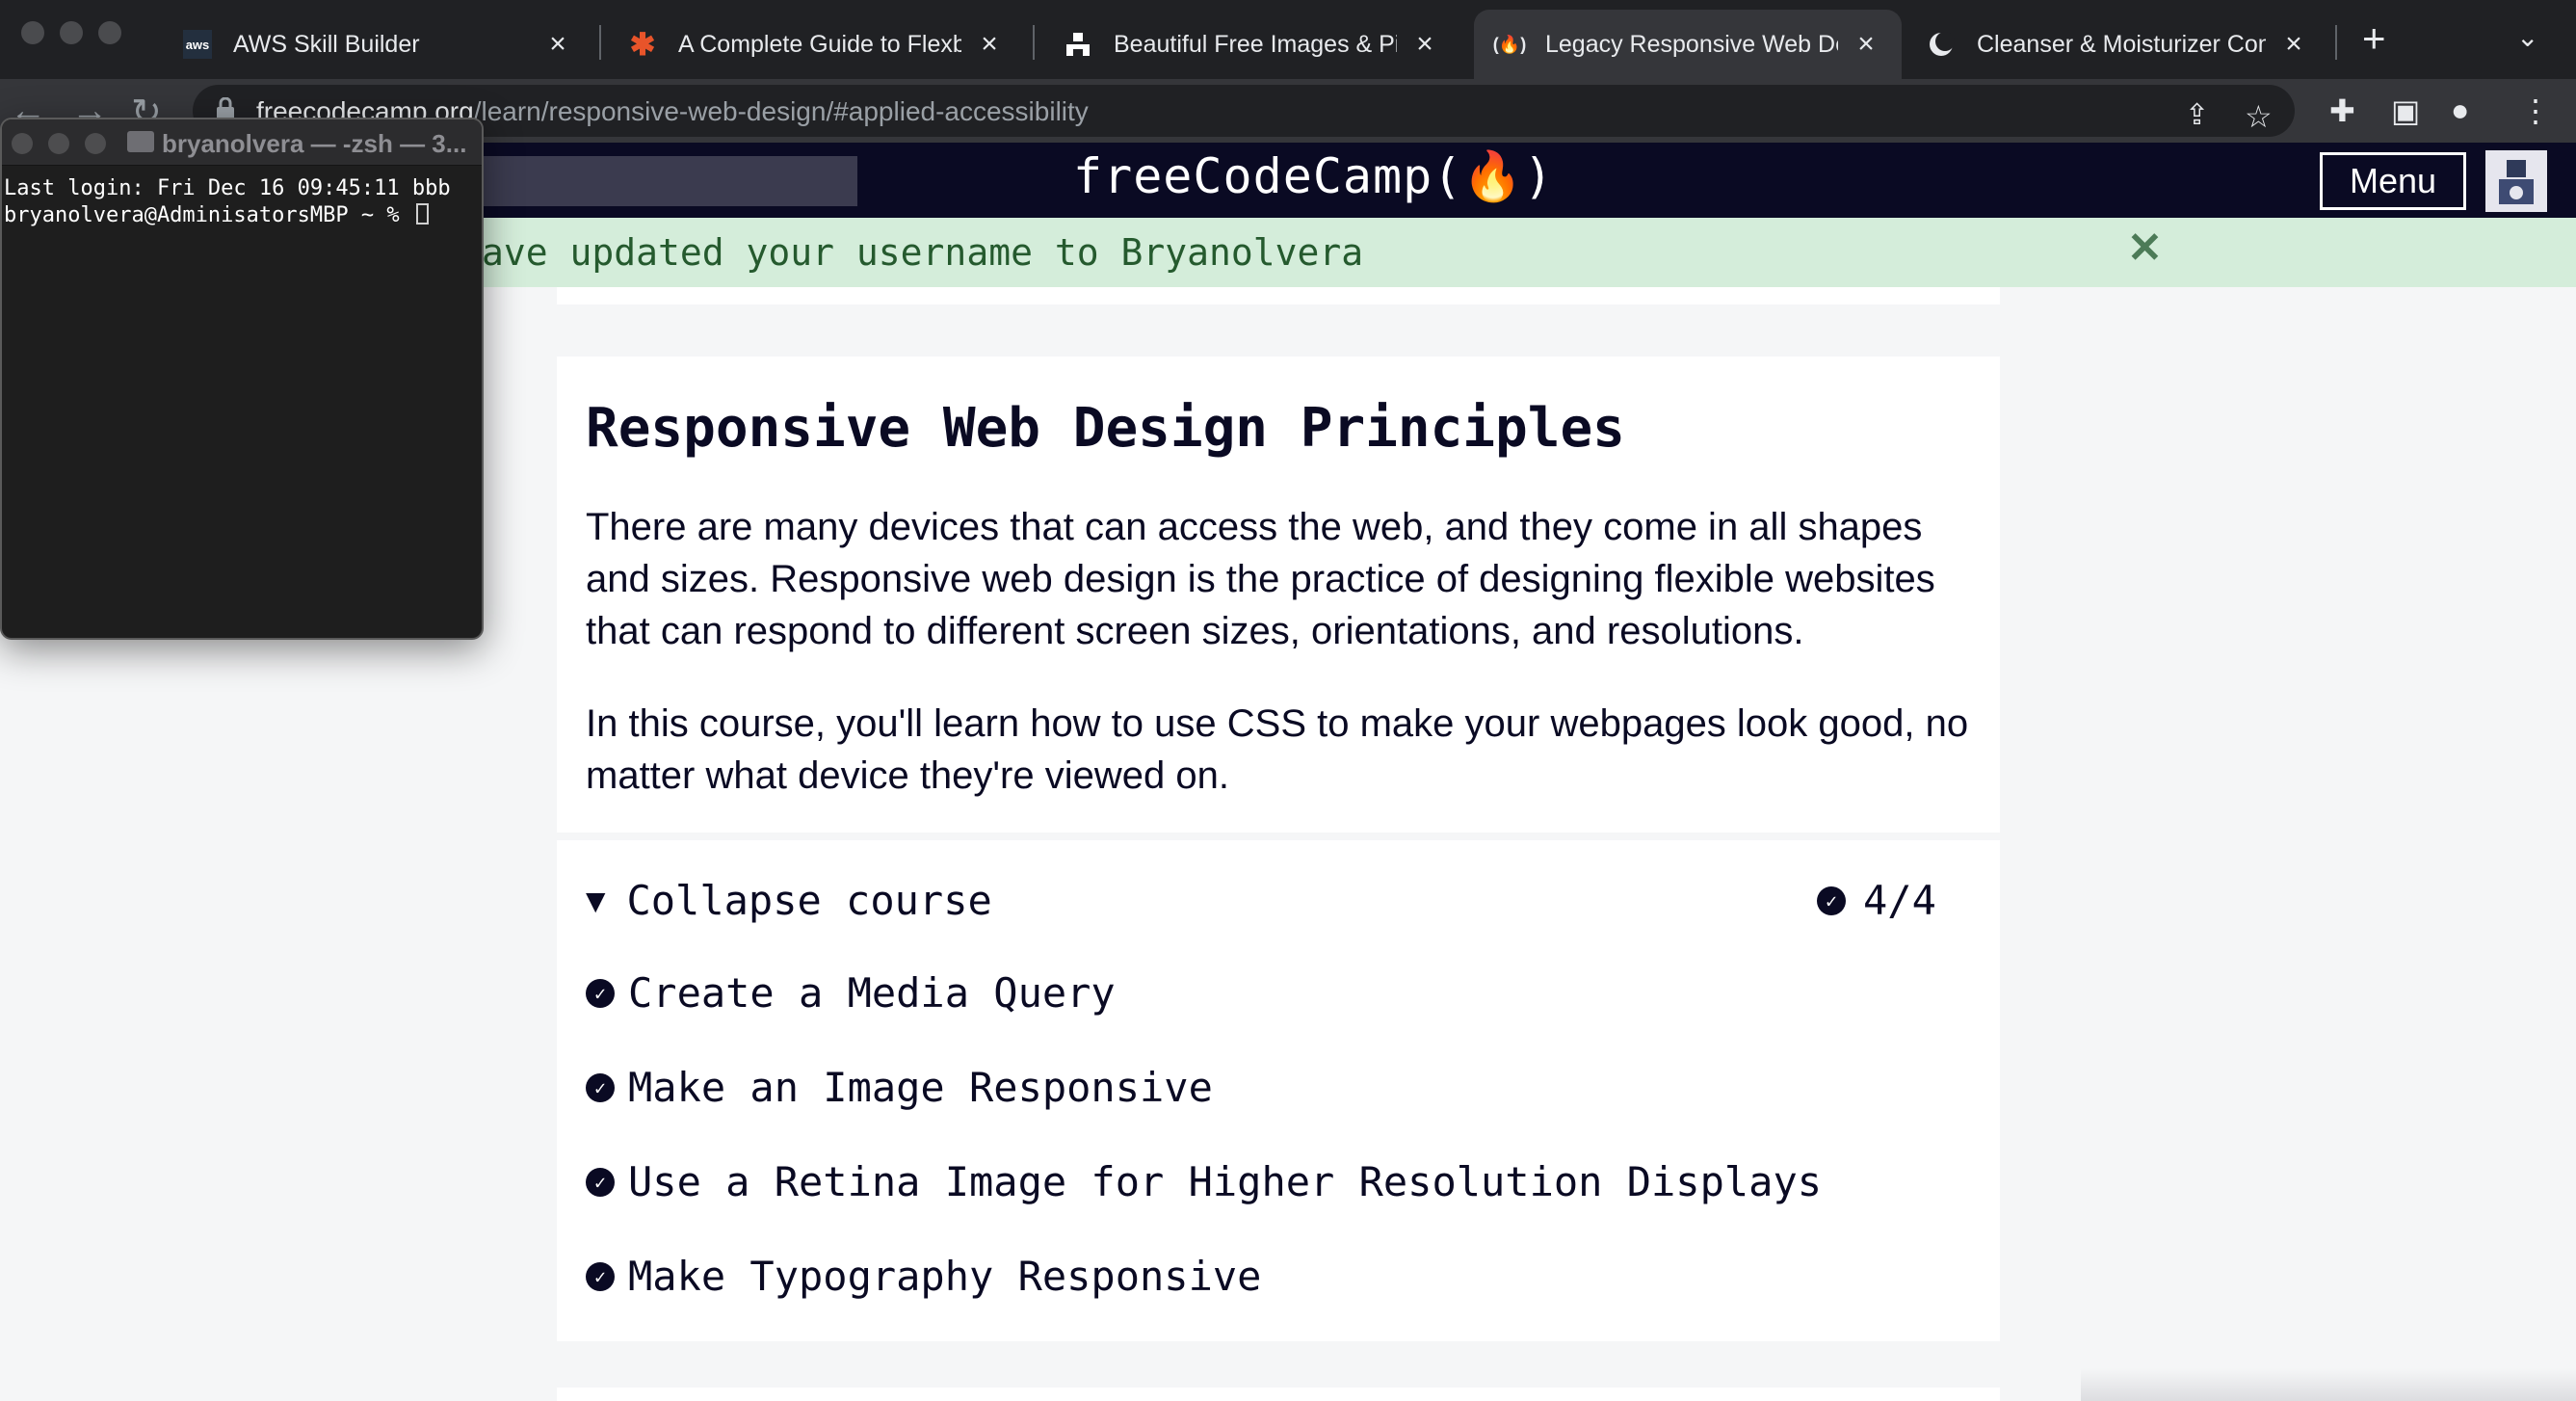 The image size is (2576, 1401). I want to click on lesson-title: Make an Image Responsive, so click(921, 1087).